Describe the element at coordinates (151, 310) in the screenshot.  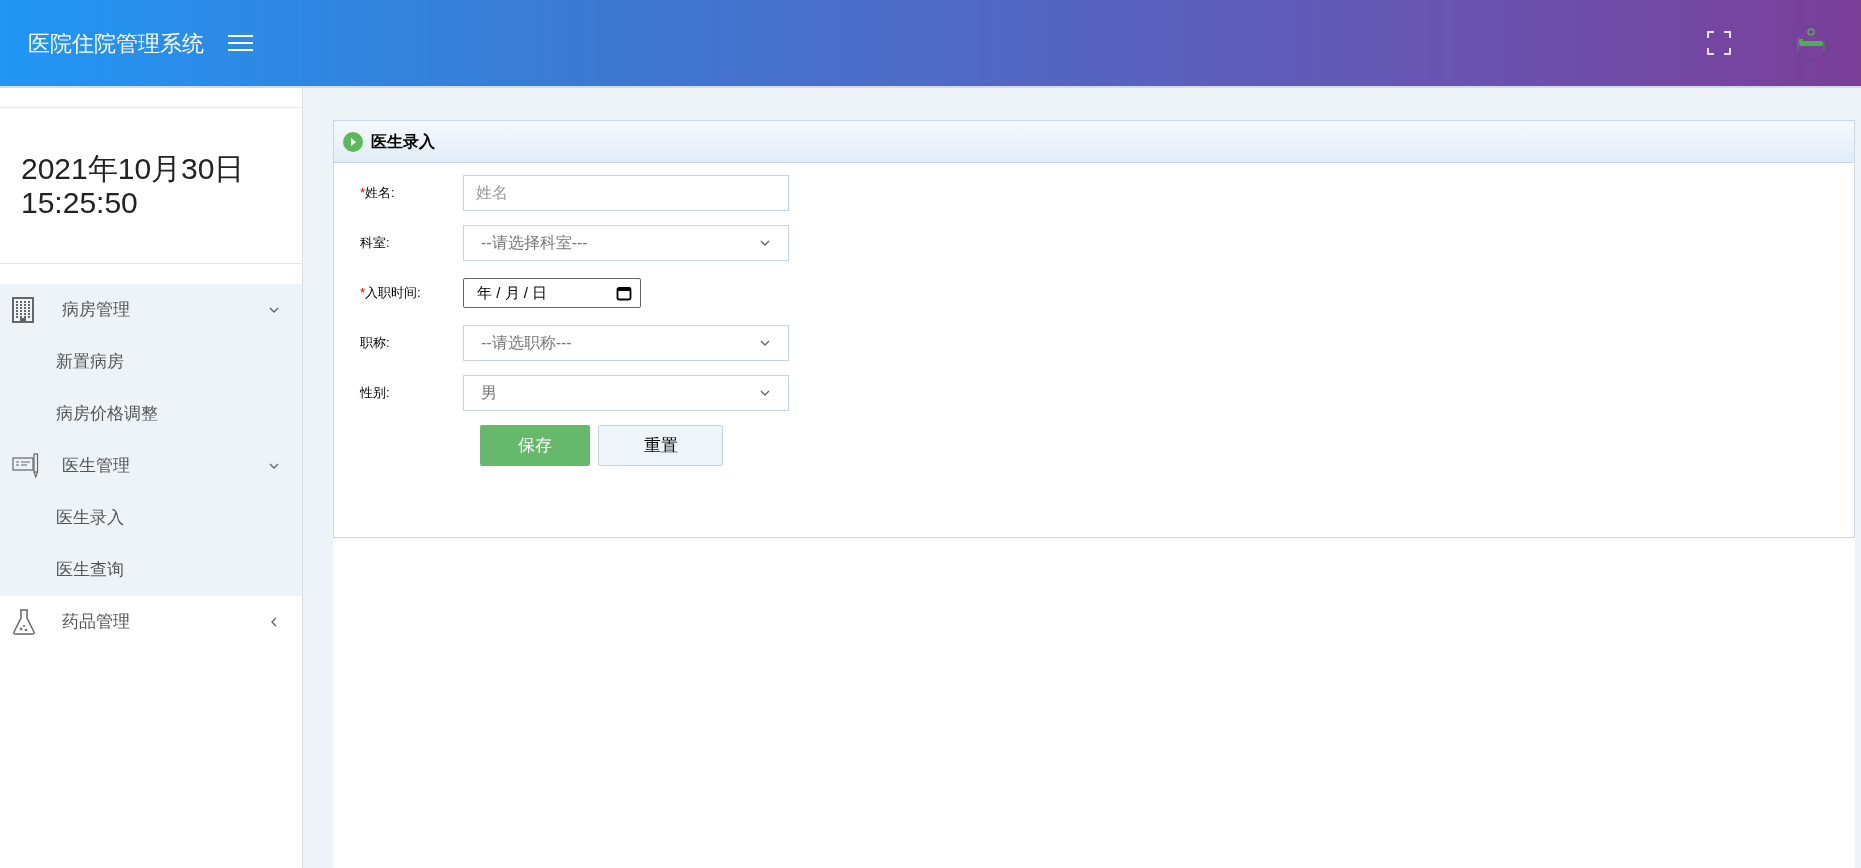
I see `menu-group: 病房管理` at that location.